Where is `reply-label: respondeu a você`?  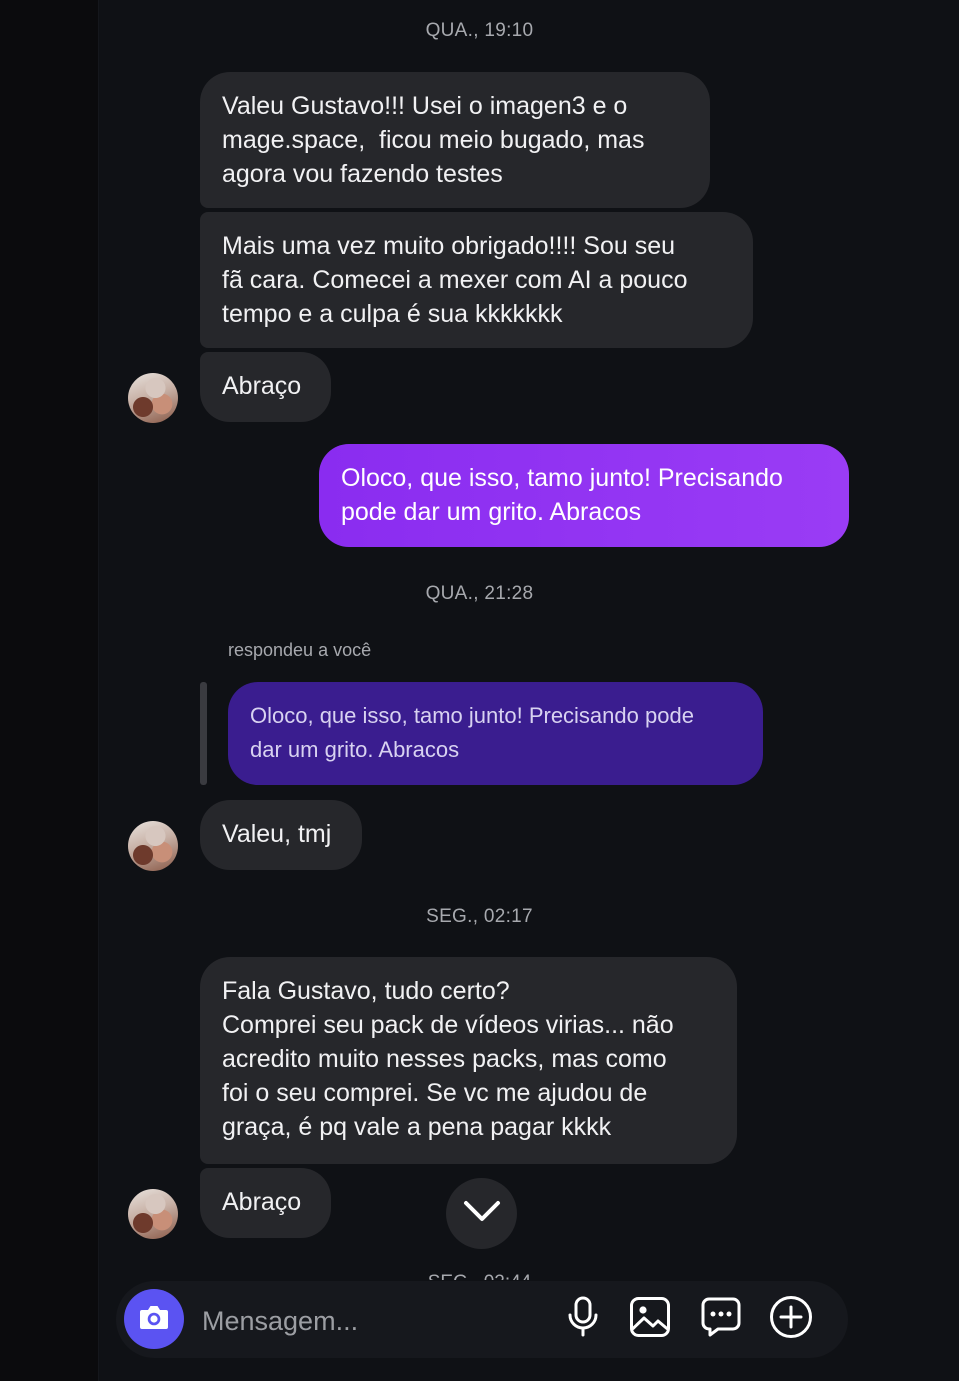 reply-label: respondeu a você is located at coordinates (300, 650).